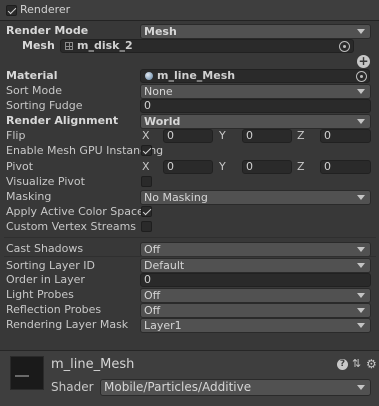 This screenshot has height=406, width=379. What do you see at coordinates (255, 31) in the screenshot?
I see `render-mode-dropdown: Mesh` at bounding box center [255, 31].